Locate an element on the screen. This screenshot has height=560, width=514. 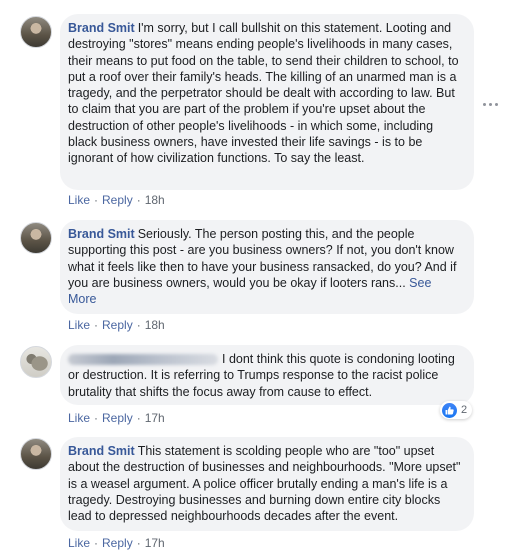
more-options-icon is located at coordinates (491, 104).